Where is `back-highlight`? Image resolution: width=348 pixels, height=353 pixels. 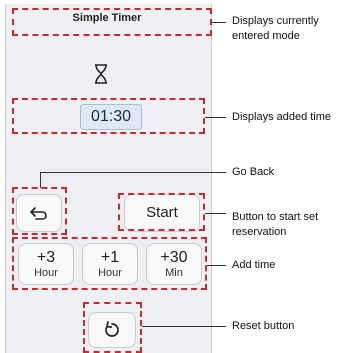
back-highlight is located at coordinates (39, 211).